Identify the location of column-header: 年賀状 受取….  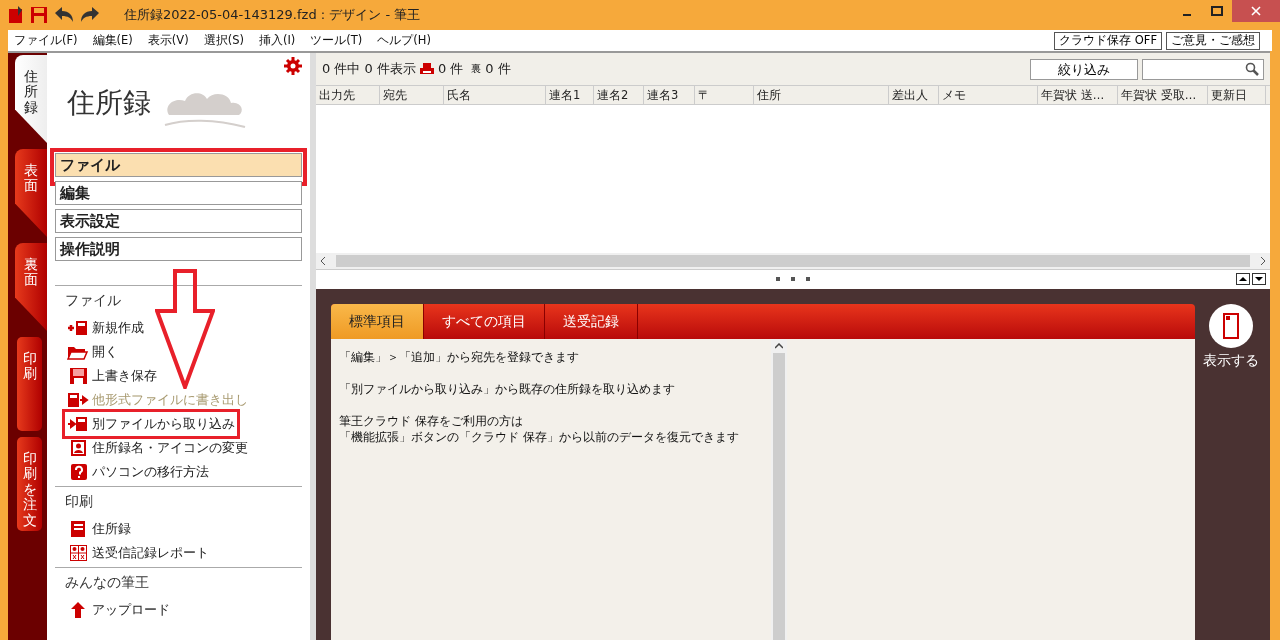
(1163, 95).